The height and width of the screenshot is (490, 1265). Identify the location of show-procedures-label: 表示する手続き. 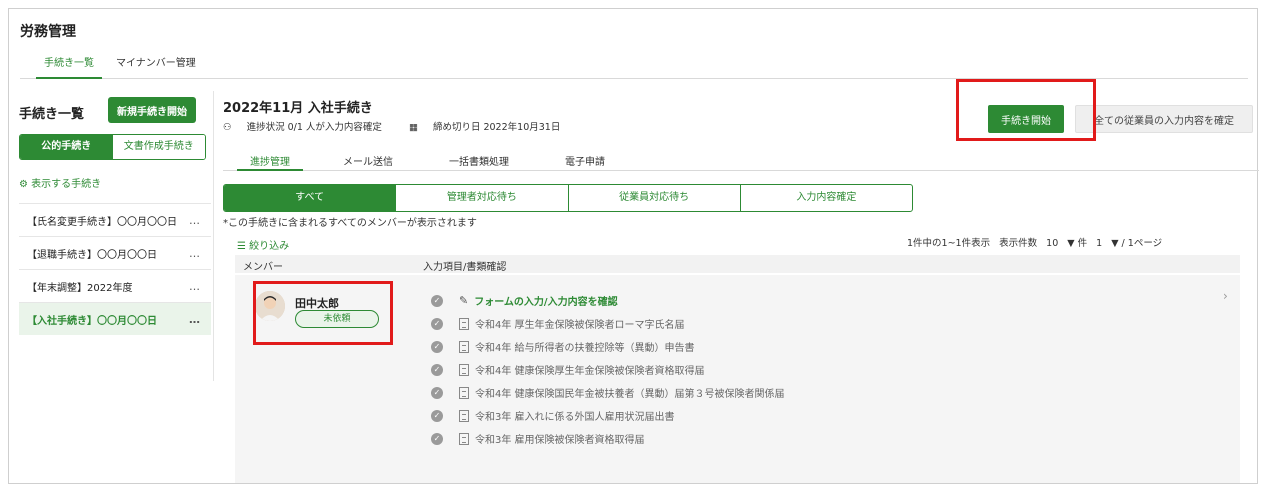
(66, 184).